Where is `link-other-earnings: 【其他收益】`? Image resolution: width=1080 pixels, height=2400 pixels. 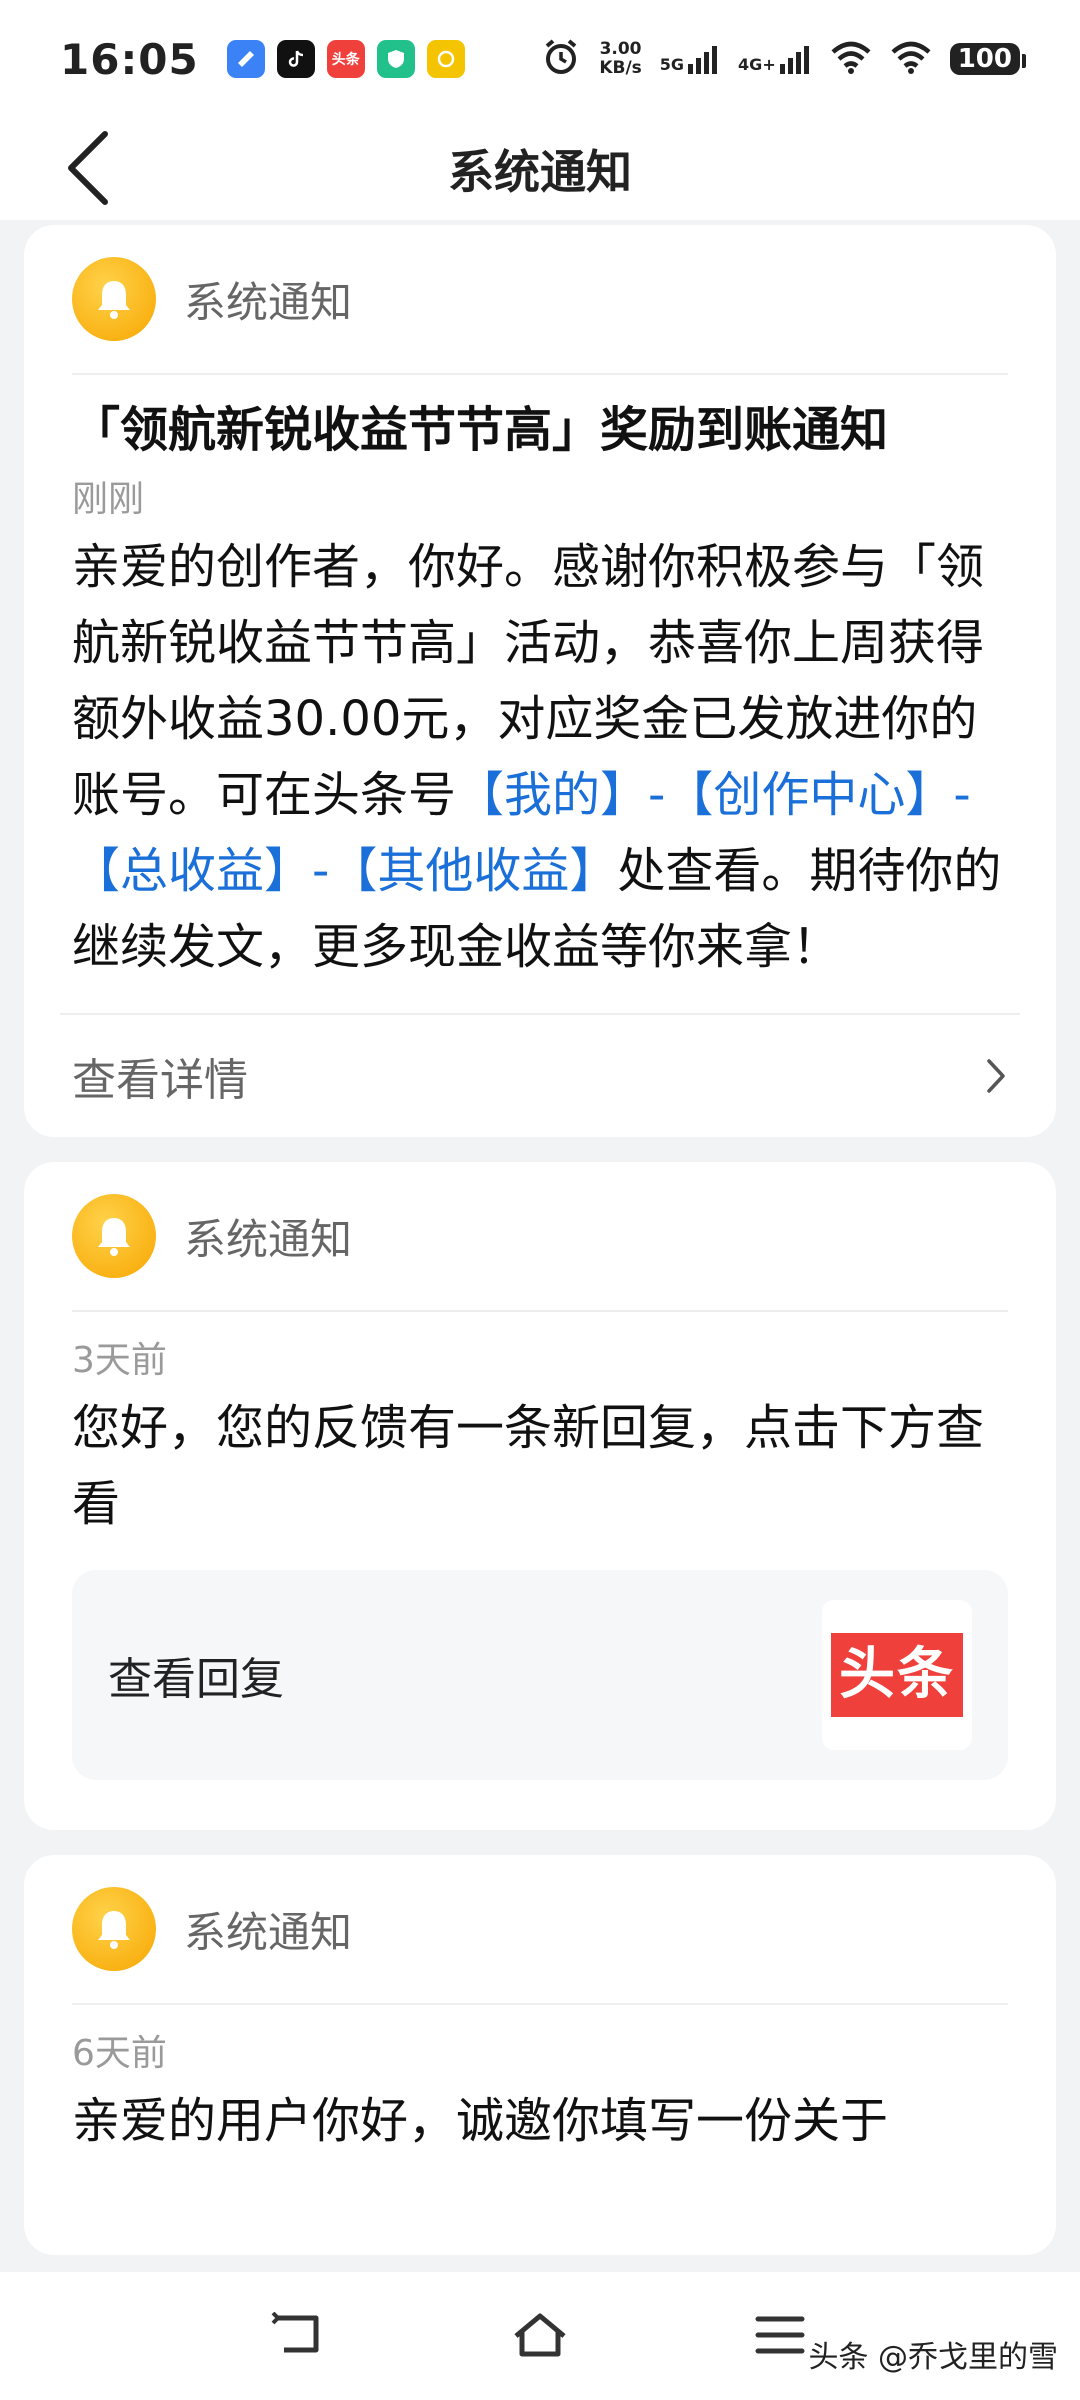
link-other-earnings: 【其他收益】 is located at coordinates (473, 871).